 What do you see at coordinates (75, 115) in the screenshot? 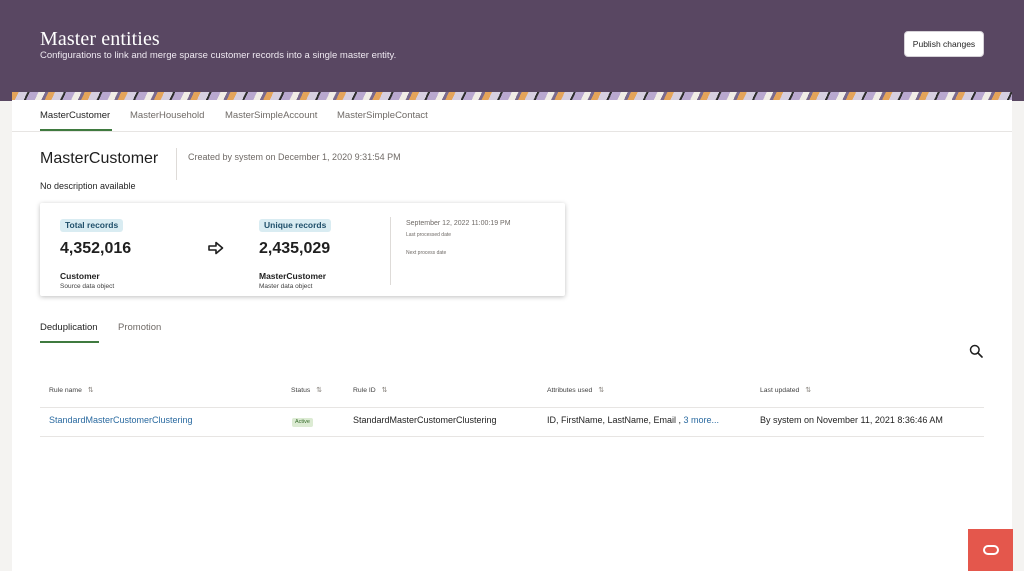
I see `tab-mastercustomer: MasterCustomer` at bounding box center [75, 115].